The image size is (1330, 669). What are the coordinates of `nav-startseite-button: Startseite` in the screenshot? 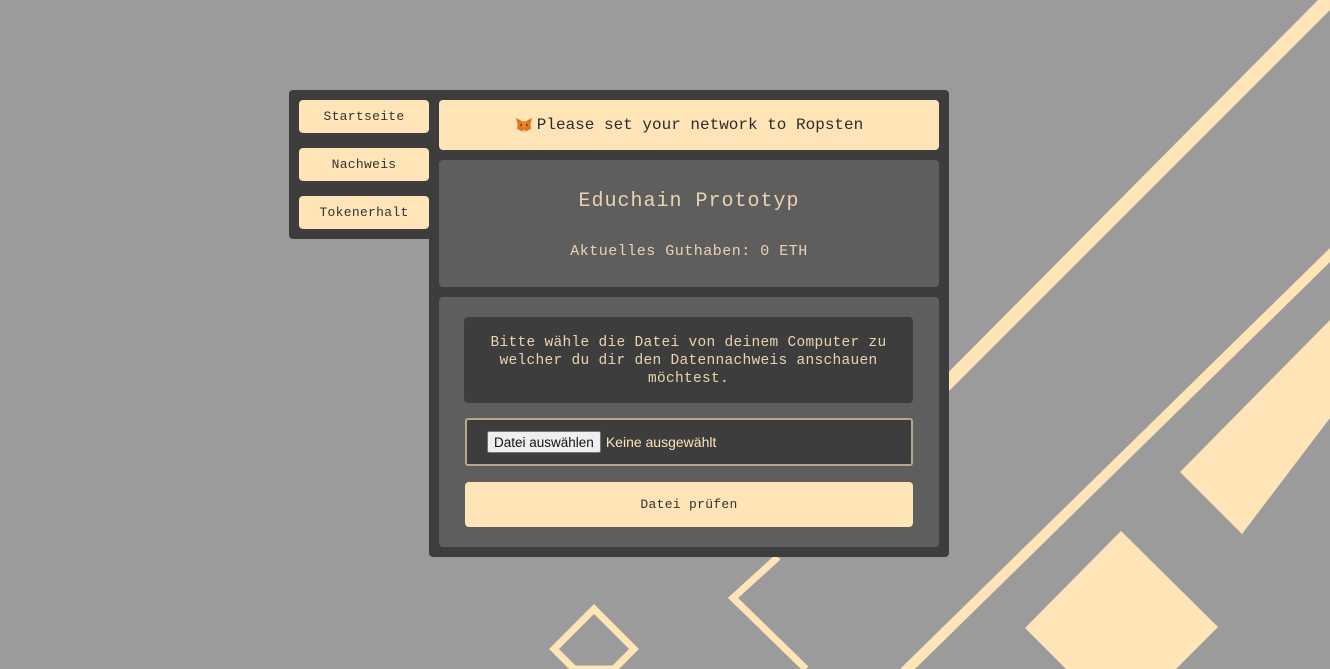 It's located at (364, 116).